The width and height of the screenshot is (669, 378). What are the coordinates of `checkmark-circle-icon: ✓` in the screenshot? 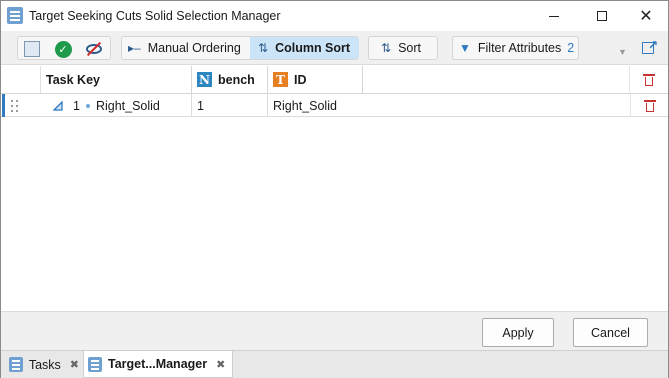 It's located at (63, 49).